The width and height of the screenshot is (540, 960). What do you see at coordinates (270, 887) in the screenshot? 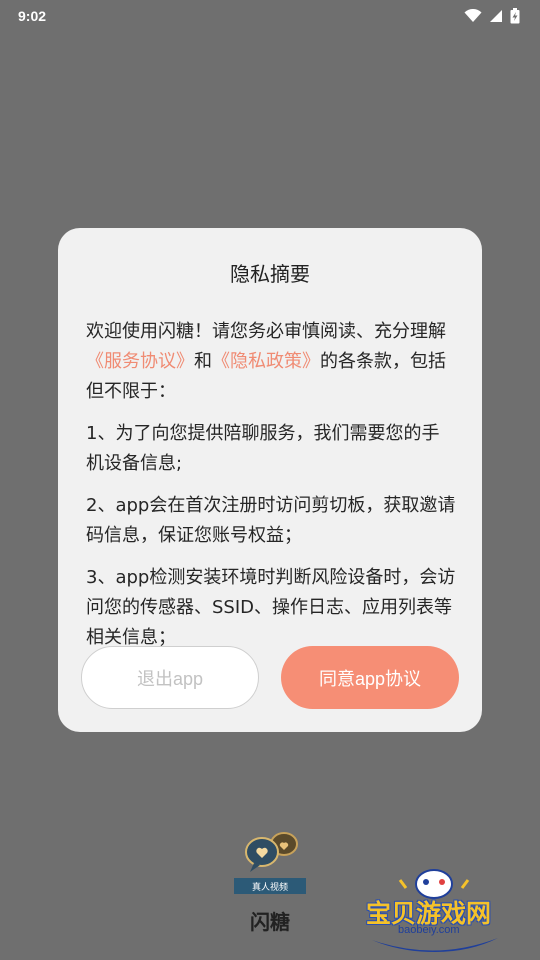
I see `logo-tag: 真人视频` at bounding box center [270, 887].